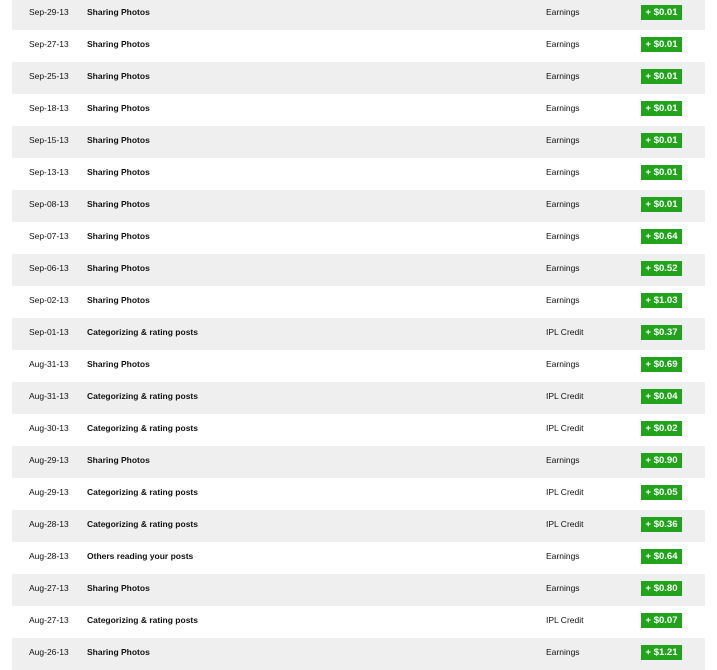 Image resolution: width=717 pixels, height=670 pixels. What do you see at coordinates (661, 492) in the screenshot?
I see `transaction-amount-badge: + $0.05` at bounding box center [661, 492].